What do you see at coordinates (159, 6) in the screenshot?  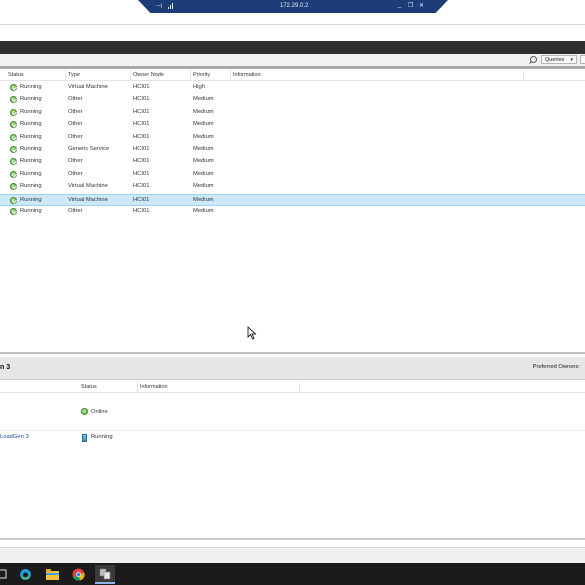 I see `pin-icon: ⊣` at bounding box center [159, 6].